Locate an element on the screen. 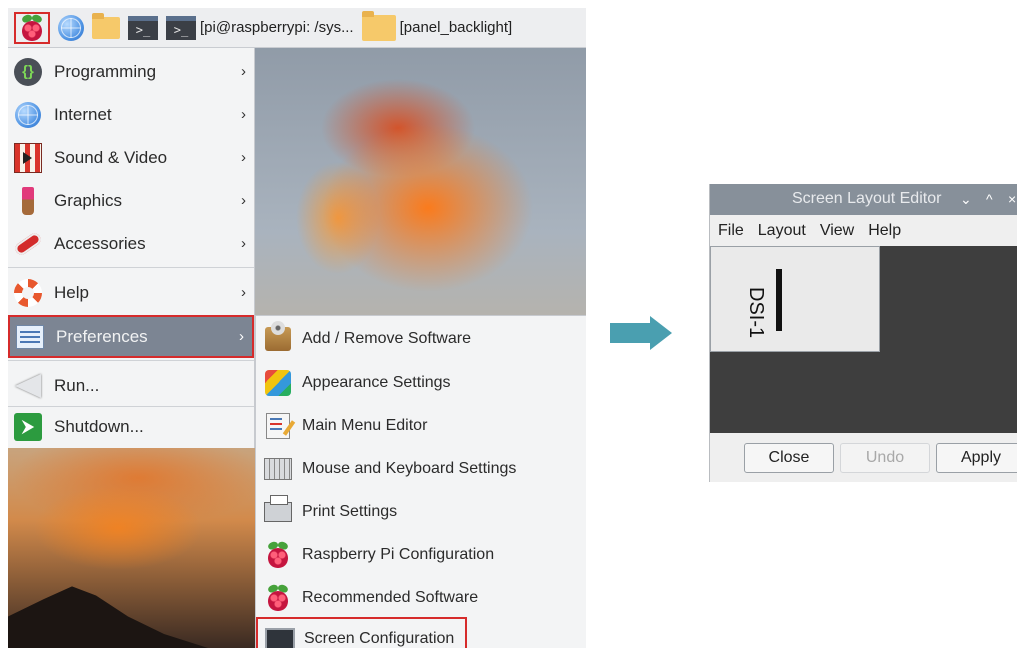 The width and height of the screenshot is (1017, 648). menu-help: Help is located at coordinates (884, 231).